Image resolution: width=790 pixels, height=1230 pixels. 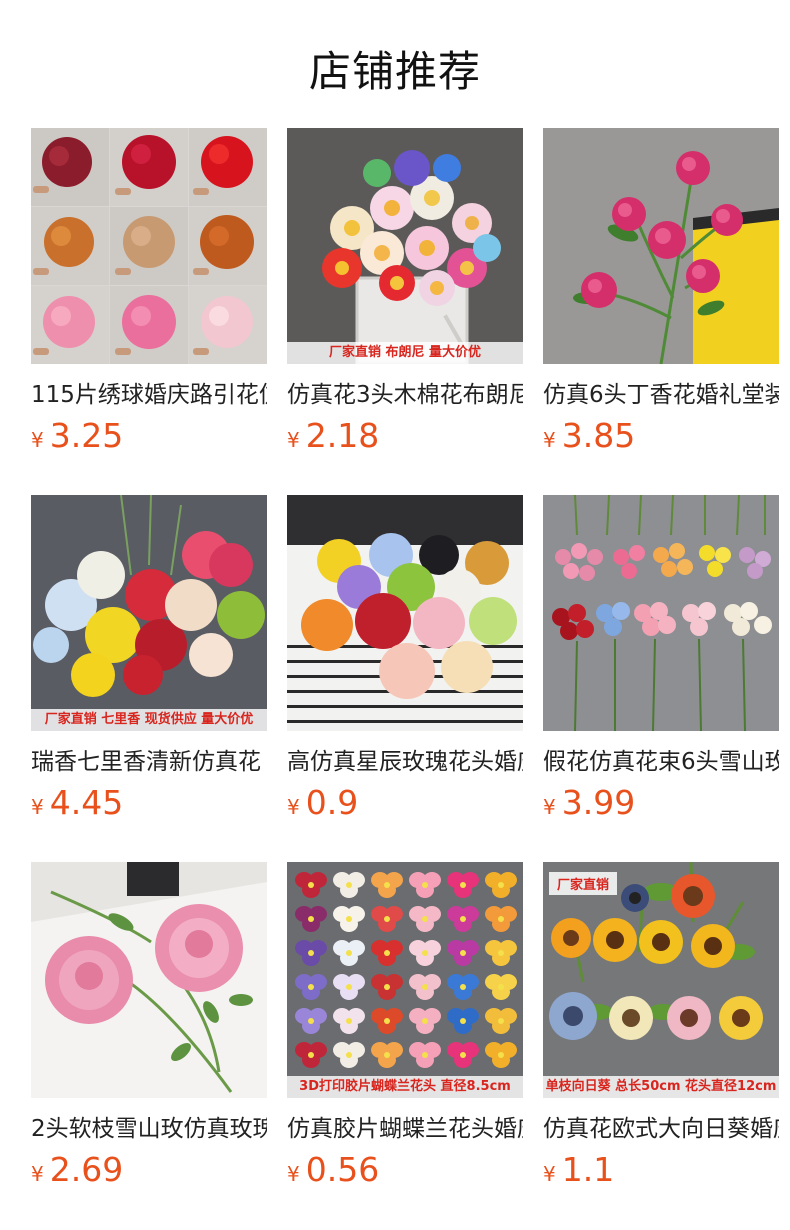 What do you see at coordinates (149, 762) in the screenshot?
I see `product-name: 瑞香七里香清新仿真花` at bounding box center [149, 762].